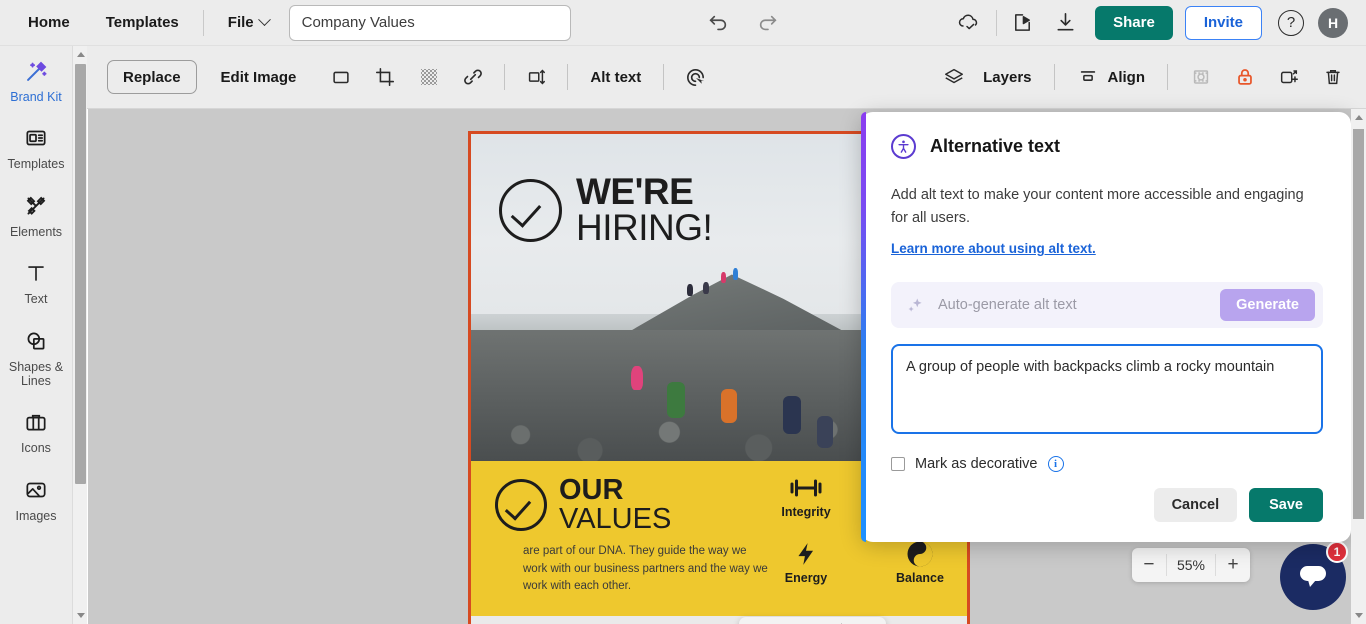  I want to click on learn-more-link: Learn more about using alt text., so click(993, 248).